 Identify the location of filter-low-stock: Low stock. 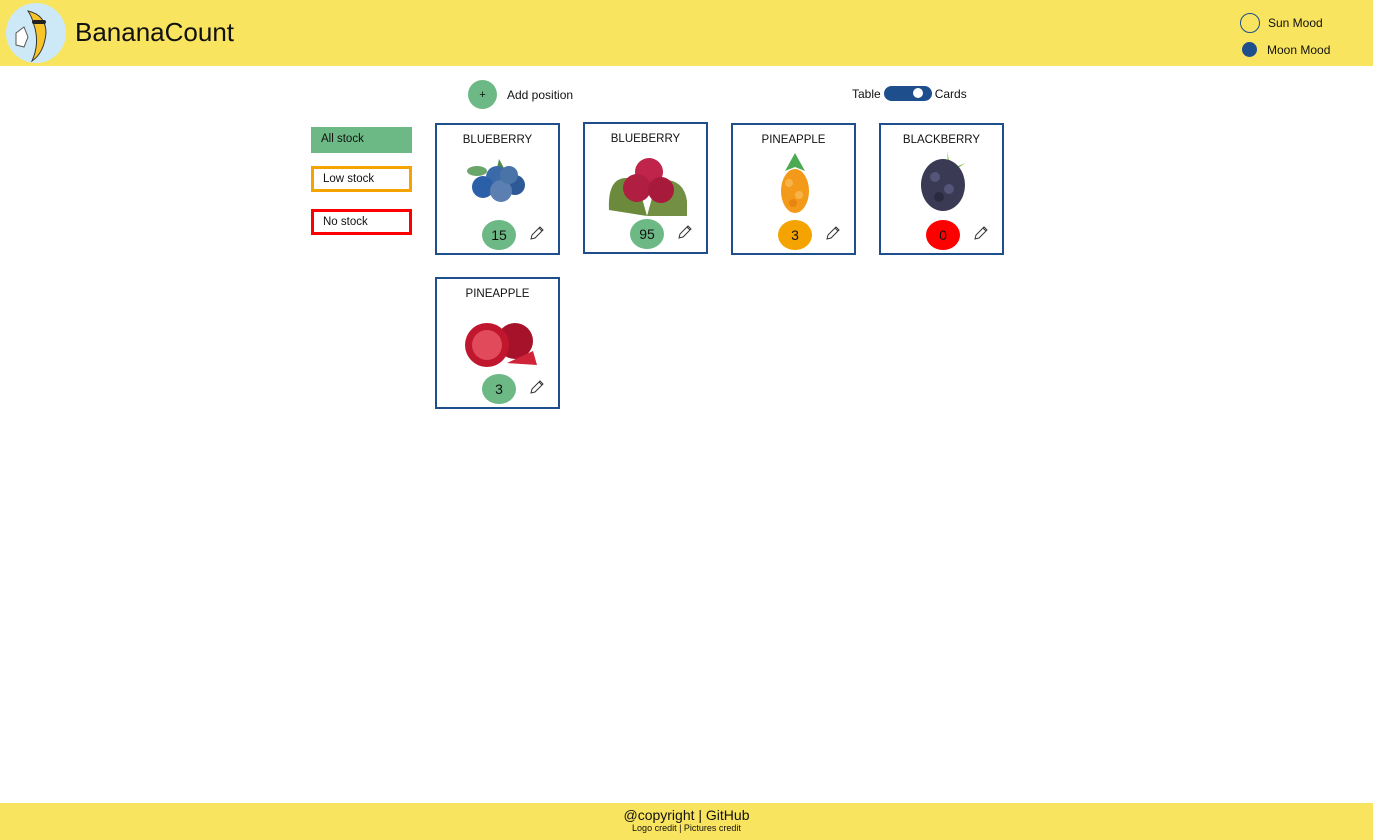
(361, 179).